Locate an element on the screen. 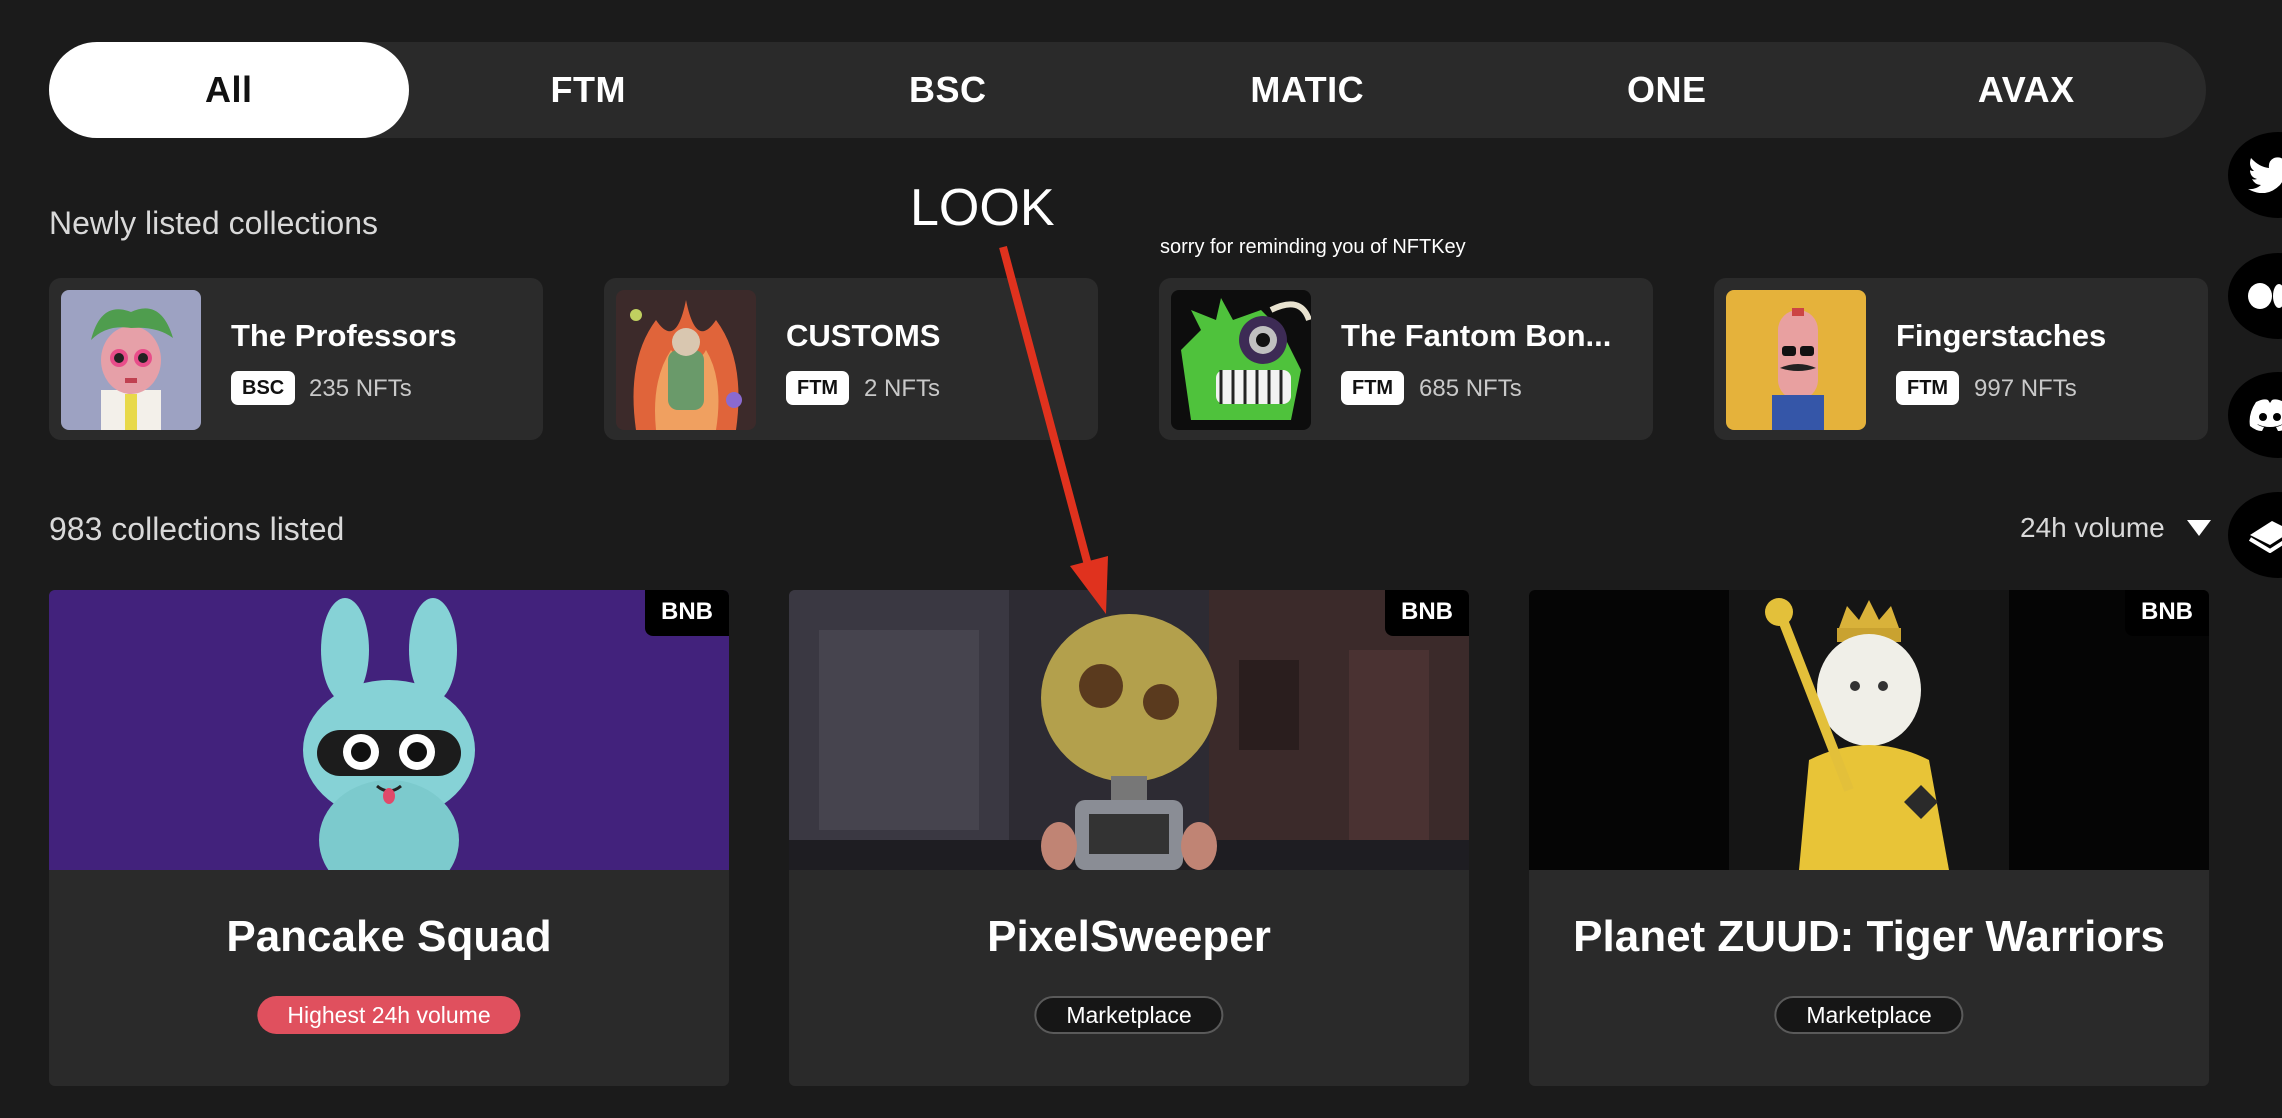  docs-button is located at coordinates (2255, 535).